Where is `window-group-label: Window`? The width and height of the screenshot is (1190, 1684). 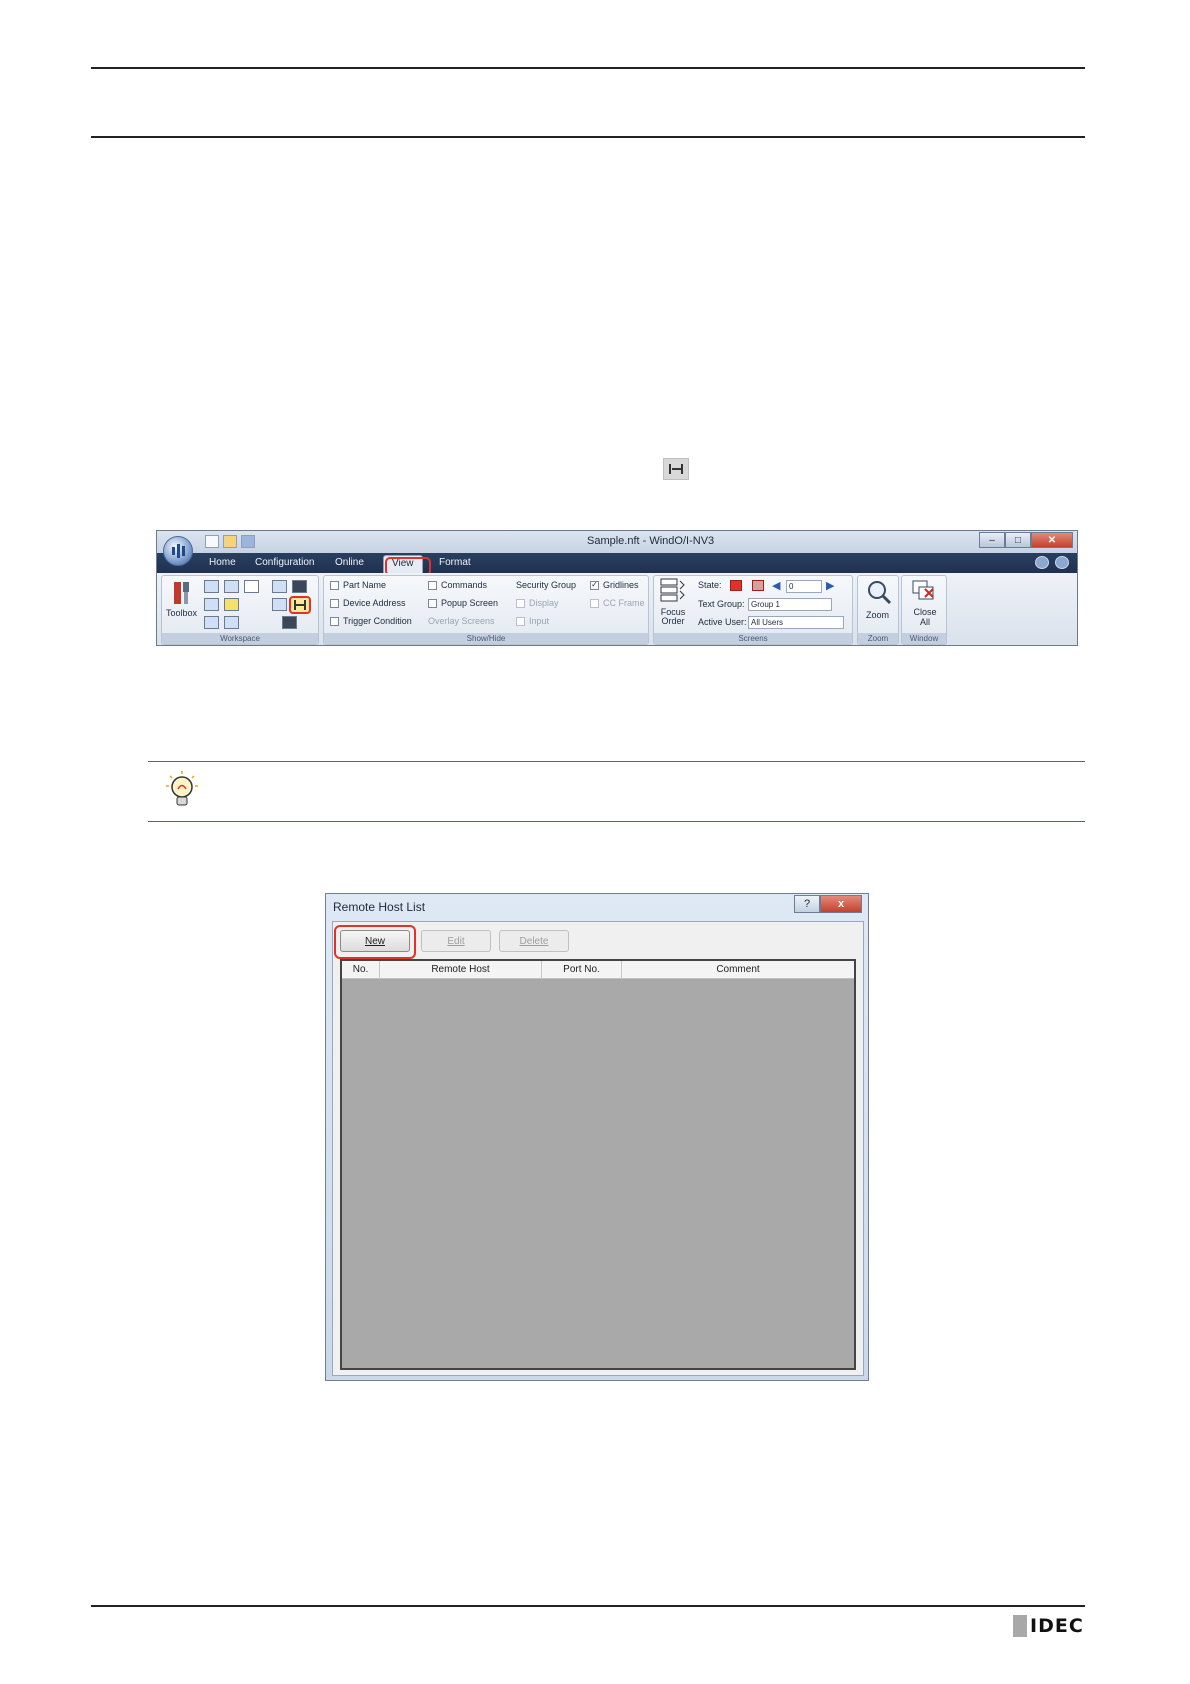 window-group-label: Window is located at coordinates (924, 638).